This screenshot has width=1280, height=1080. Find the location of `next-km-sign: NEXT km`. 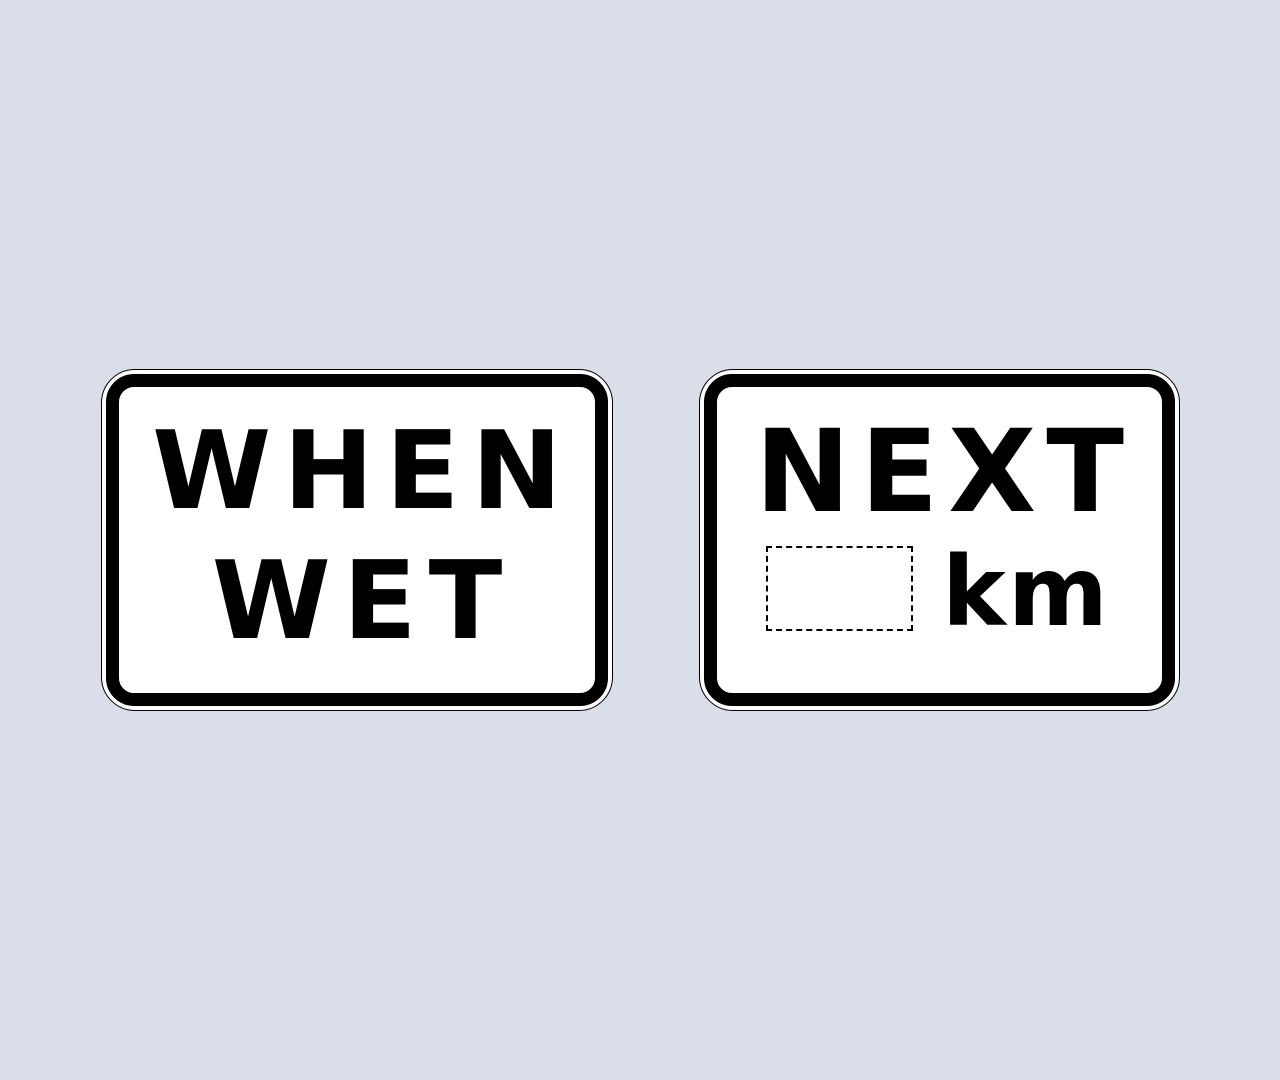

next-km-sign: NEXT km is located at coordinates (939, 540).